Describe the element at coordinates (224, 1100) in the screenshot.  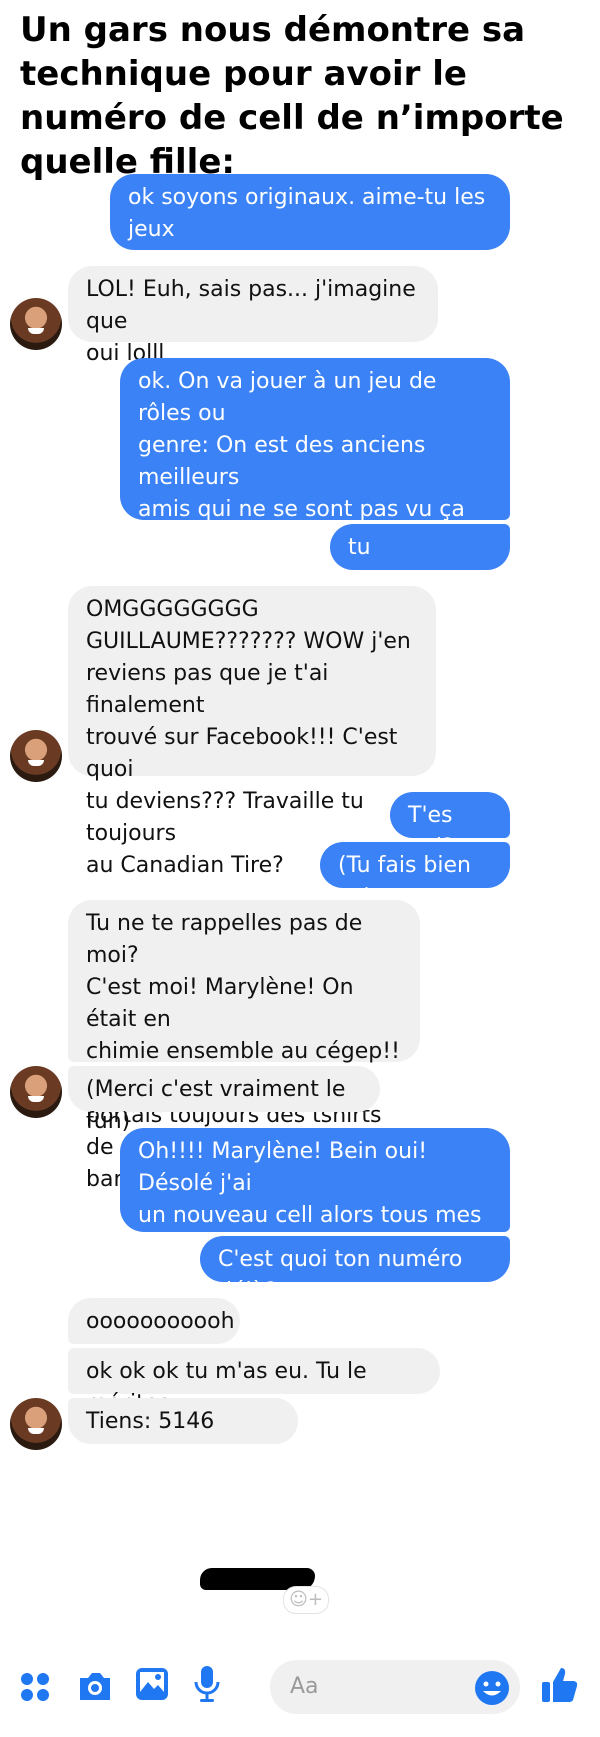
I see `message-bubble-incoming: (Merci c'est vraiment le fun)` at that location.